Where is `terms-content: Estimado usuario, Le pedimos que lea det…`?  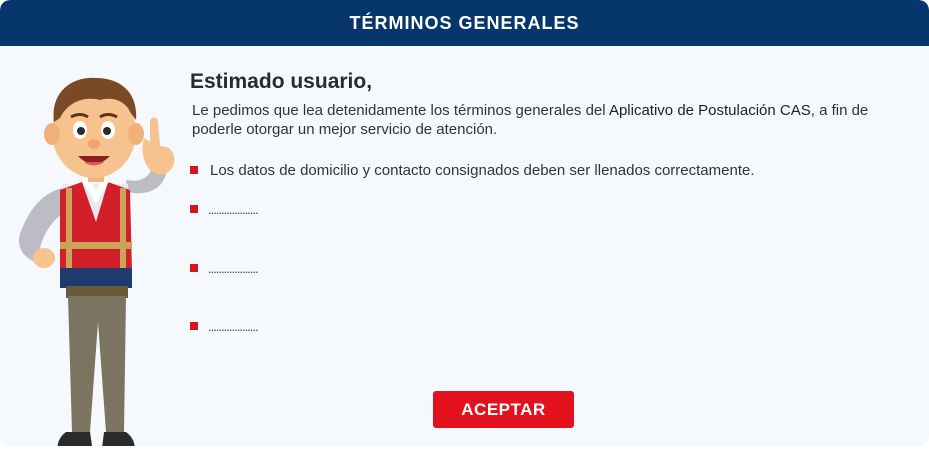 terms-content: Estimado usuario, Le pedimos que lea det… is located at coordinates (540, 102).